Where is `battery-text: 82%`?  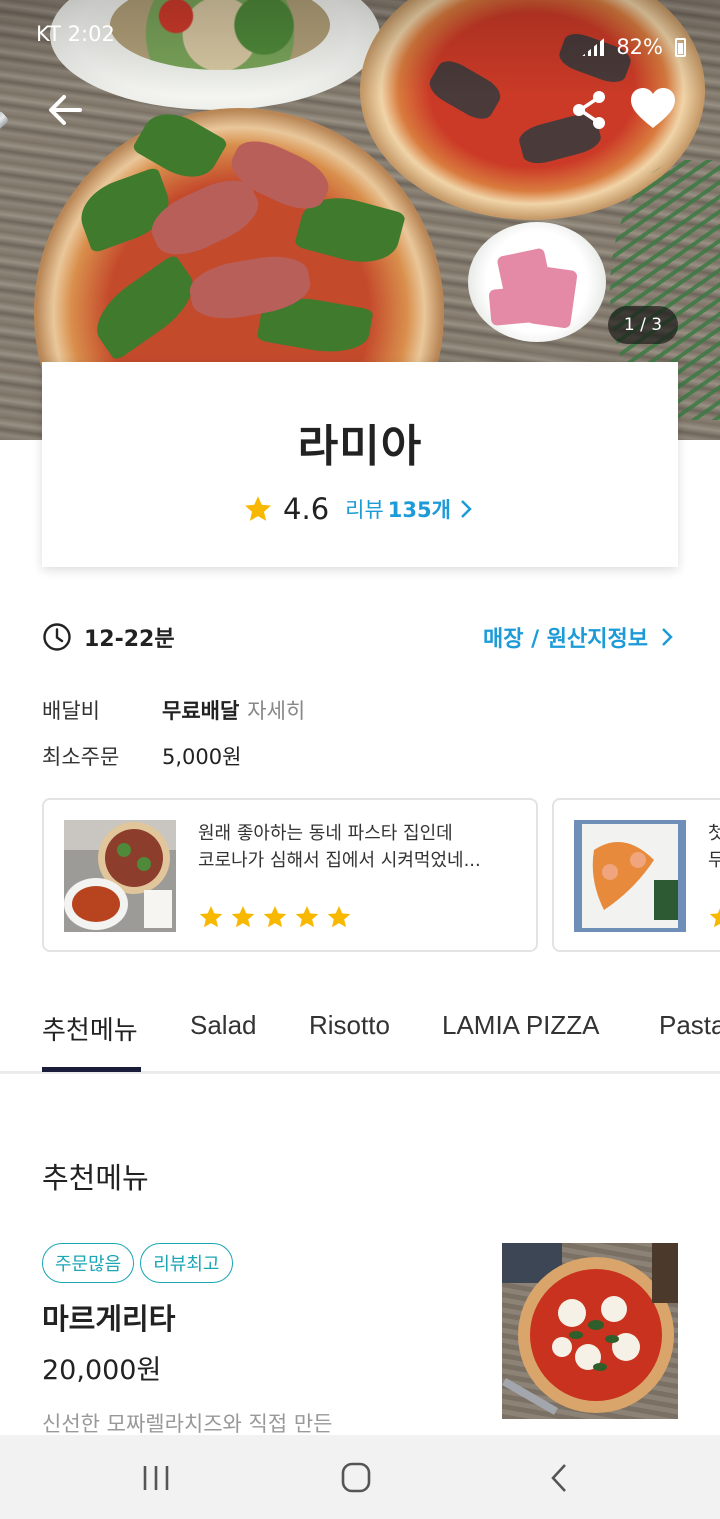
battery-text: 82% is located at coordinates (639, 47).